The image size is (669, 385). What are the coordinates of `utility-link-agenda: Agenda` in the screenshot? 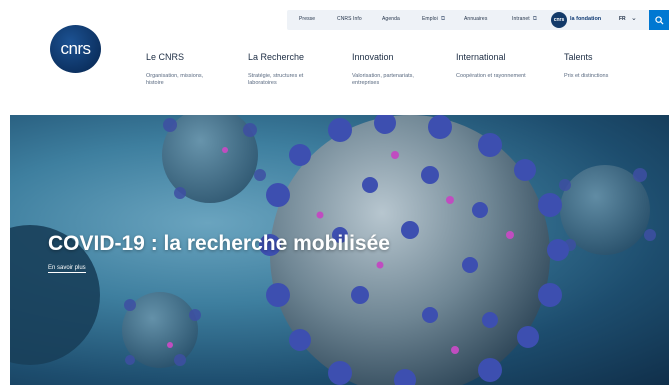 It's located at (391, 19).